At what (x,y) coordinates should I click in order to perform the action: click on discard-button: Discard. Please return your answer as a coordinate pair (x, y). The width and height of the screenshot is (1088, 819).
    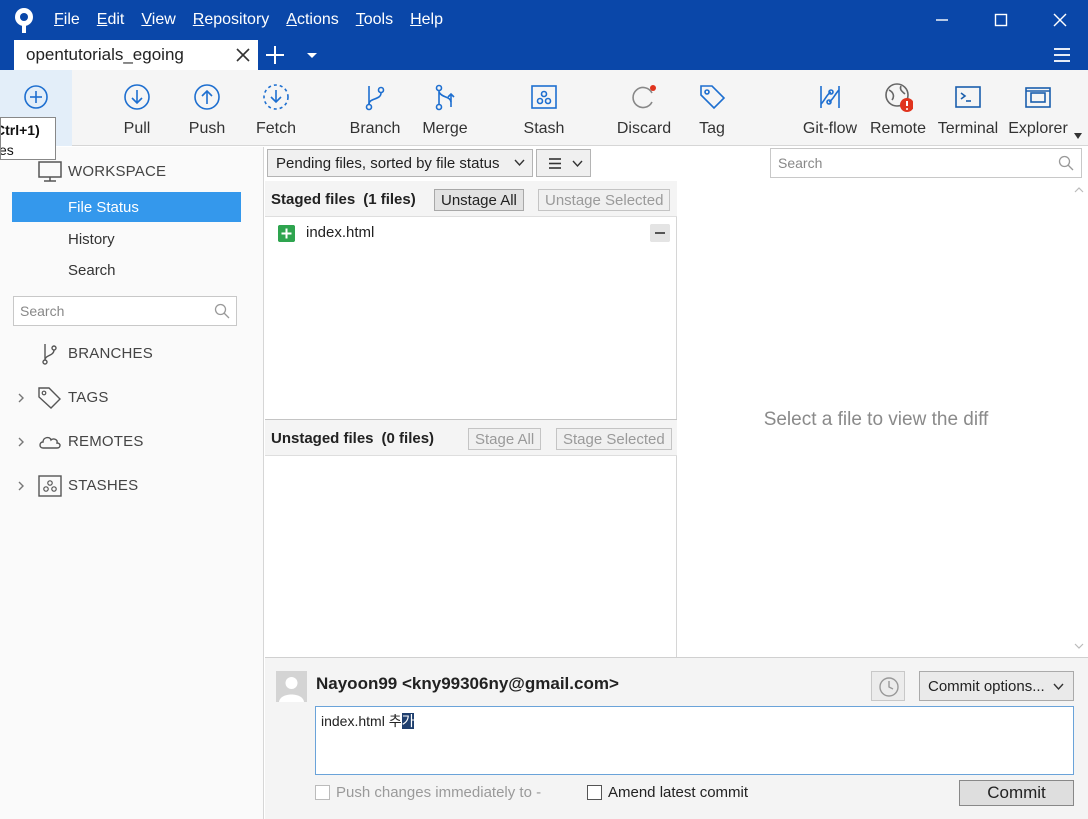
    Looking at the image, I should click on (644, 108).